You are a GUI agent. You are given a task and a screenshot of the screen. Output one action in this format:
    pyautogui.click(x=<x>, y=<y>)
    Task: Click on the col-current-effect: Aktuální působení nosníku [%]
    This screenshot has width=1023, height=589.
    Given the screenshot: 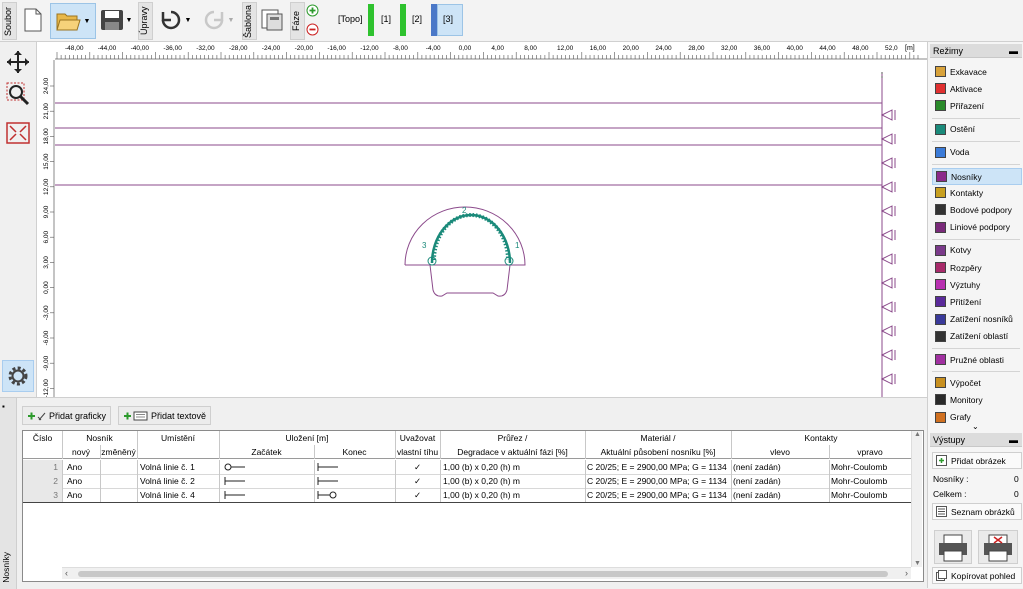 What is the action you would take?
    pyautogui.click(x=658, y=452)
    